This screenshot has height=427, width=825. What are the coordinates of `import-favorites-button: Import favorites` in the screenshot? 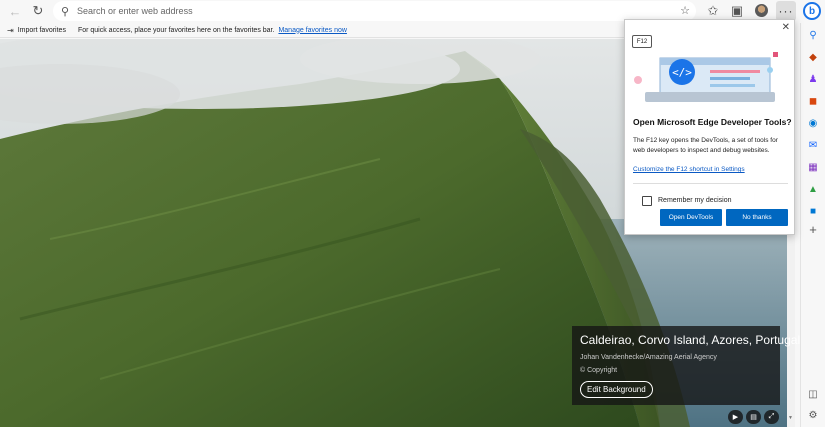 It's located at (42, 30).